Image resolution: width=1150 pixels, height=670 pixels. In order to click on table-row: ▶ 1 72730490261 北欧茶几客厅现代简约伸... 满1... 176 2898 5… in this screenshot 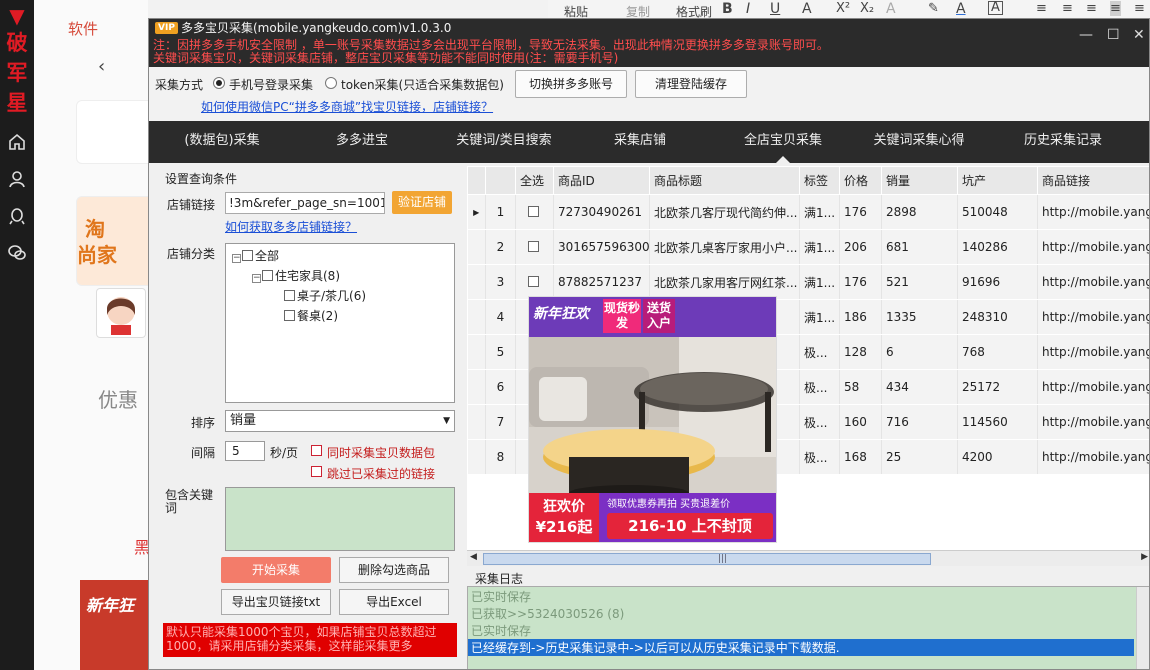, I will do `click(808, 212)`.